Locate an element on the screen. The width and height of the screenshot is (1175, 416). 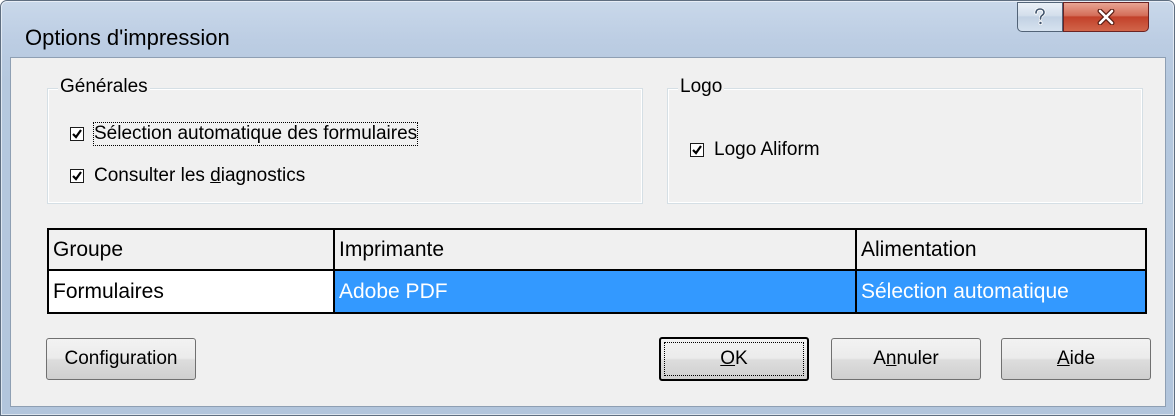
logo-group-legend: Logo is located at coordinates (701, 87).